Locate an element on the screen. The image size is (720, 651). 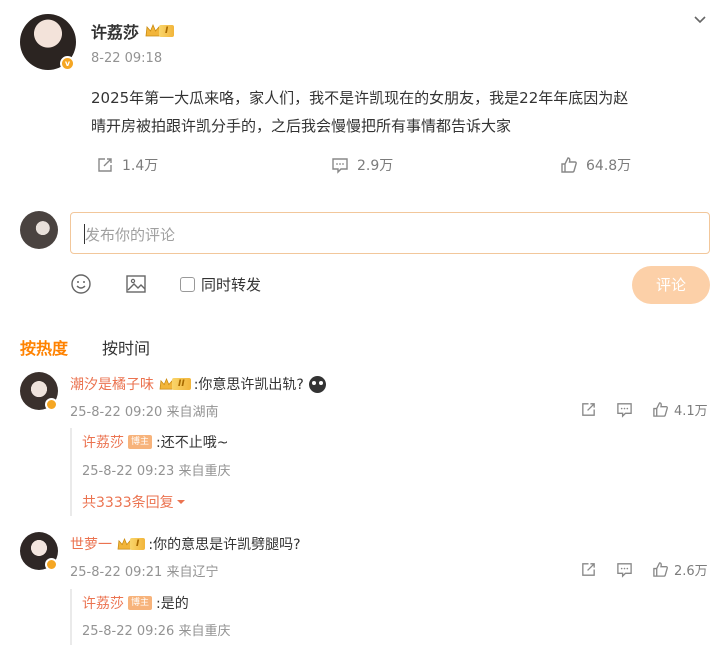
comment-icon is located at coordinates (340, 166).